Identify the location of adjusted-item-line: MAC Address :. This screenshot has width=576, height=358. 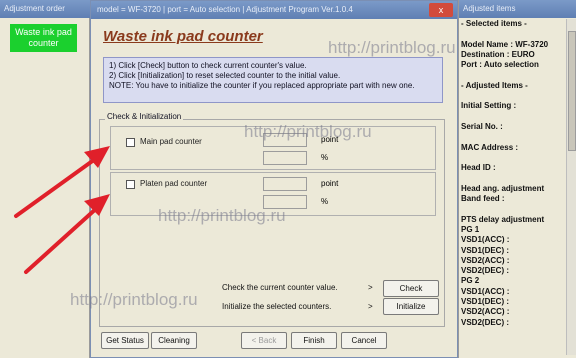
(490, 147).